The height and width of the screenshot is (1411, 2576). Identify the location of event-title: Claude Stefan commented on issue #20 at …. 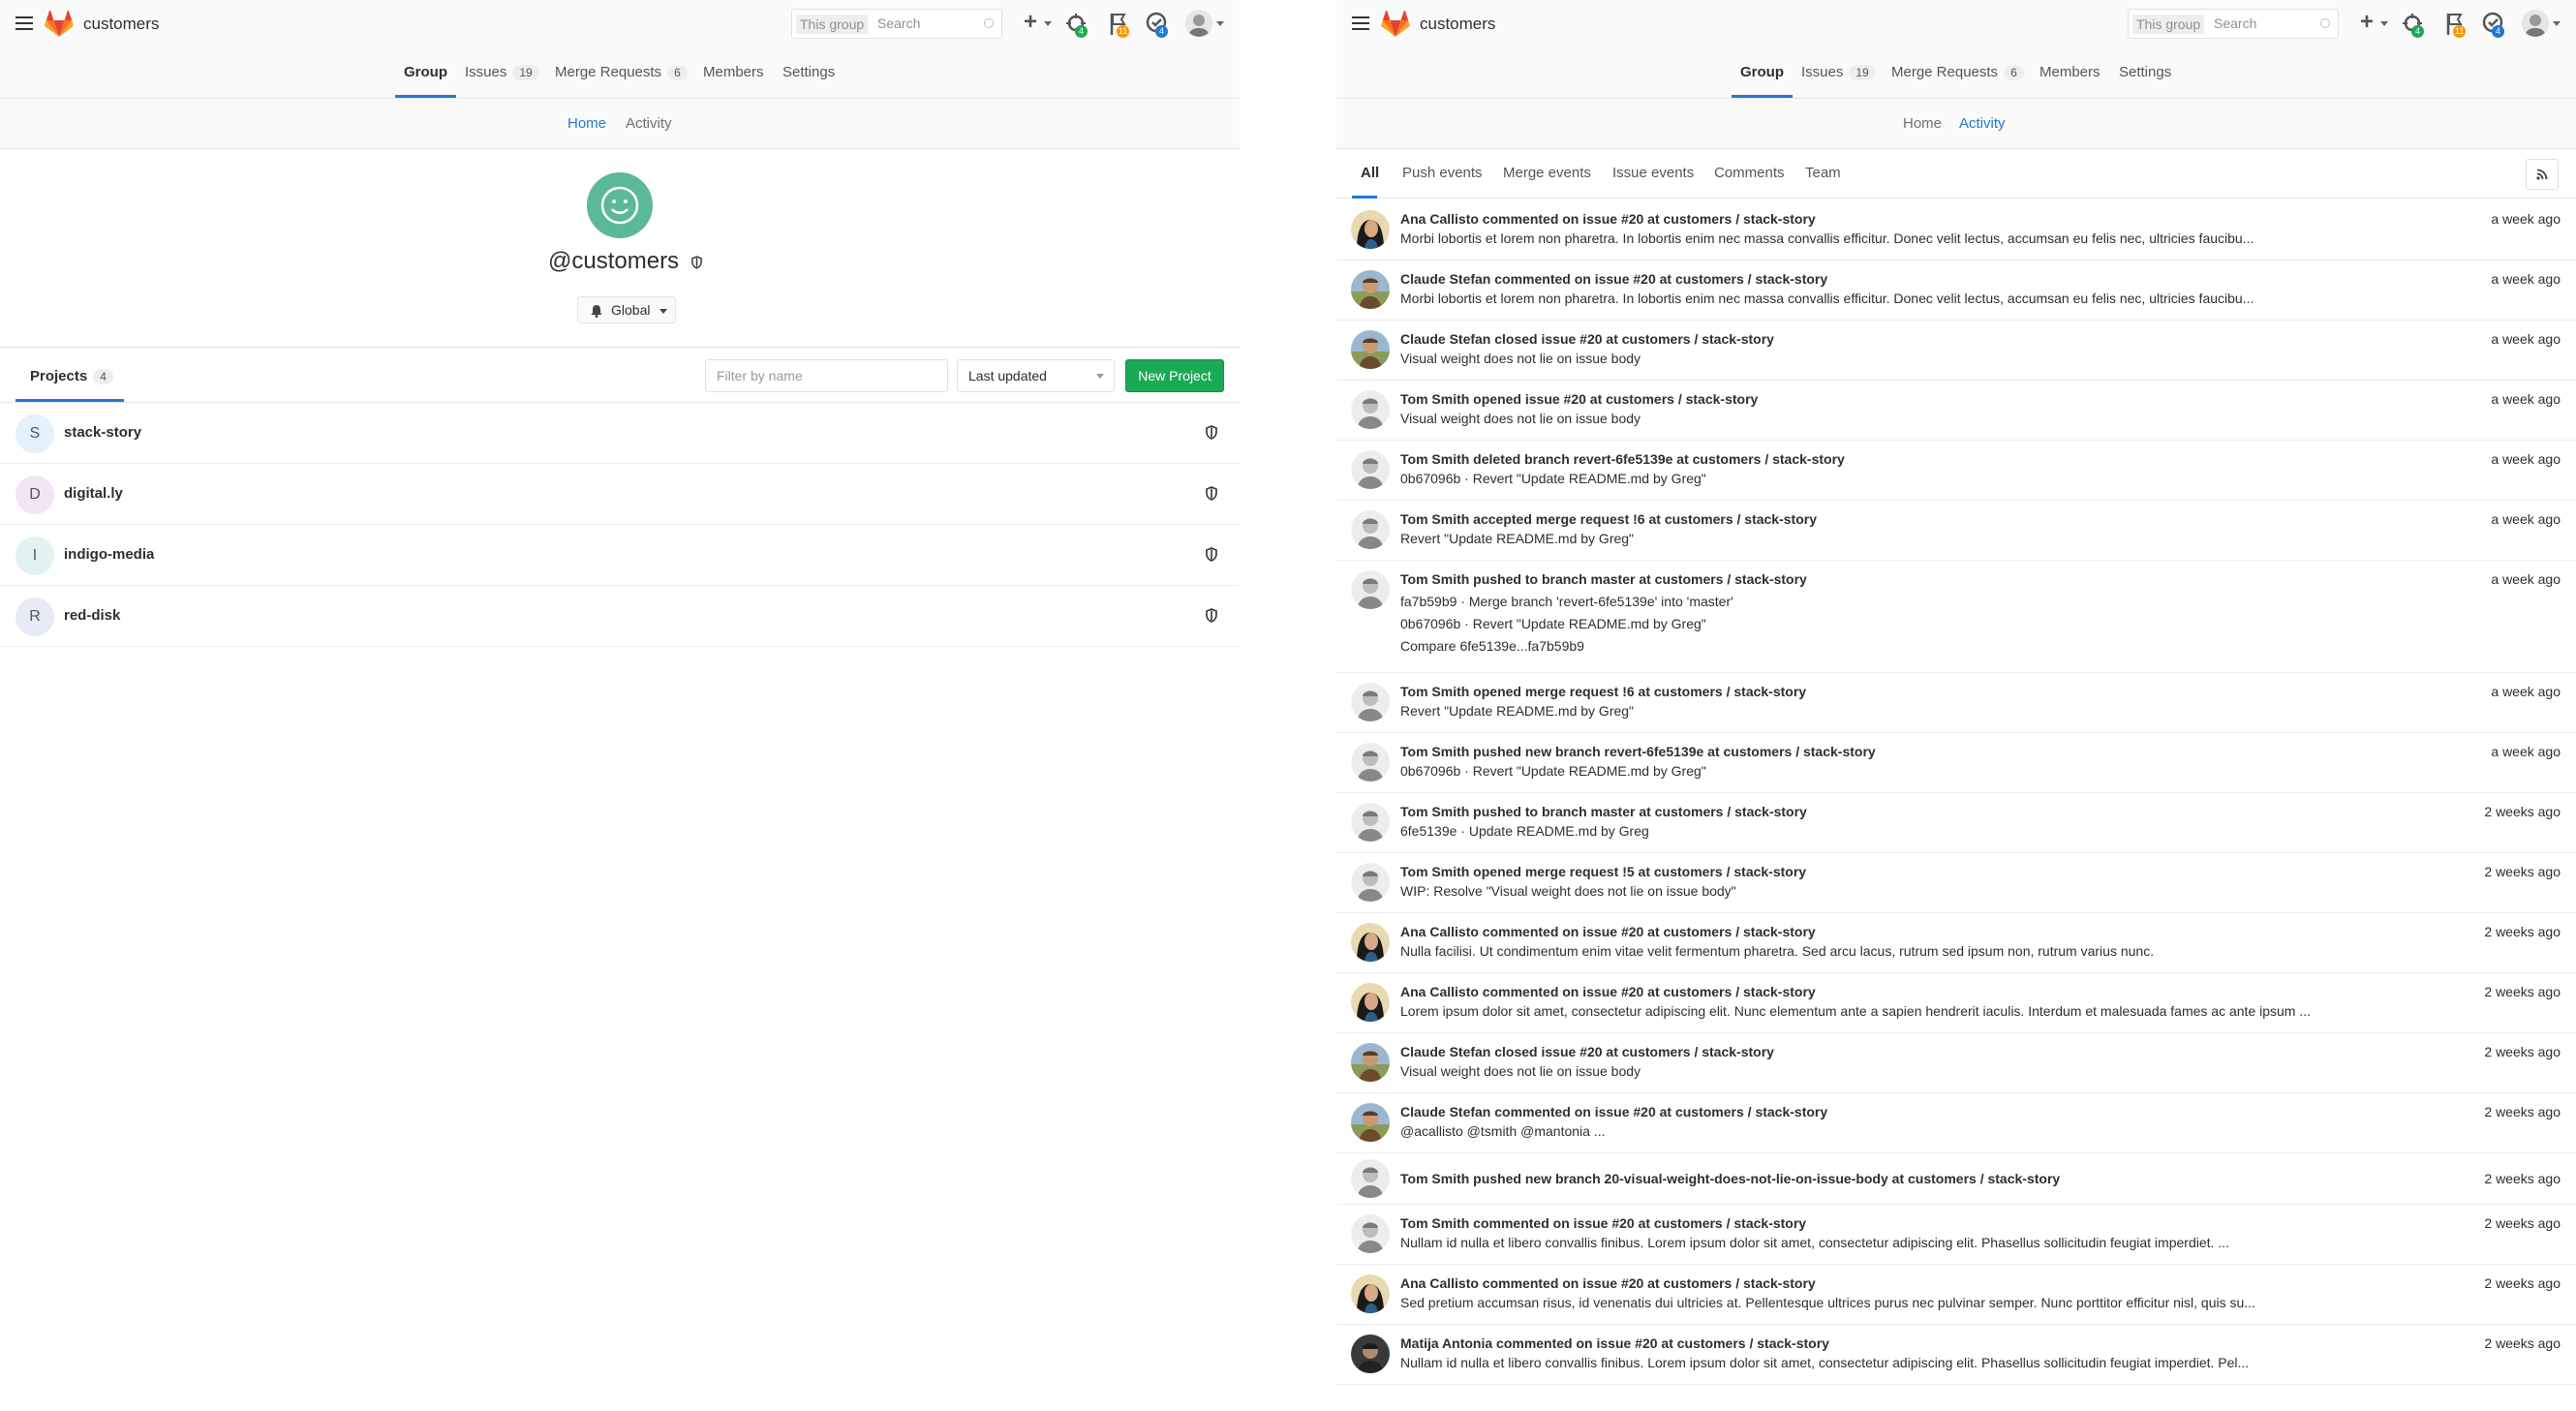
(1613, 1112).